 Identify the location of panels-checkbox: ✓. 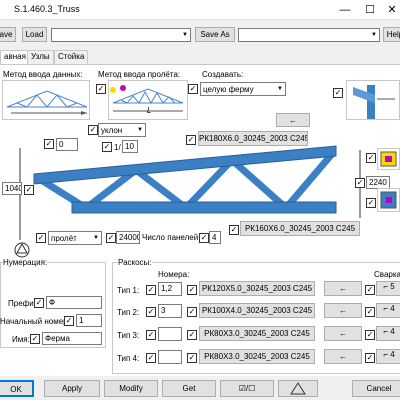
(204, 238).